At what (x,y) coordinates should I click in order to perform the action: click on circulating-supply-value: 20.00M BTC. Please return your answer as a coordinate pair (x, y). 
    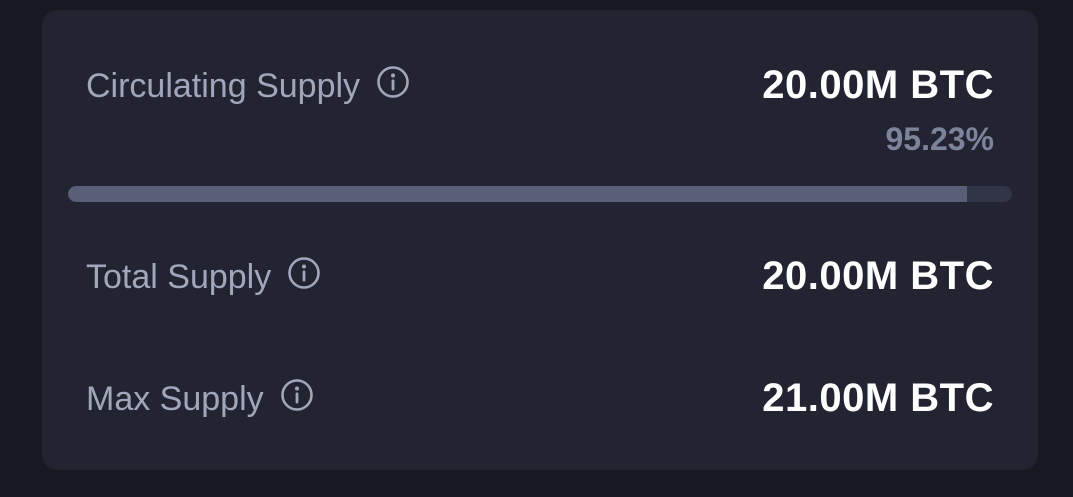
    Looking at the image, I should click on (878, 85).